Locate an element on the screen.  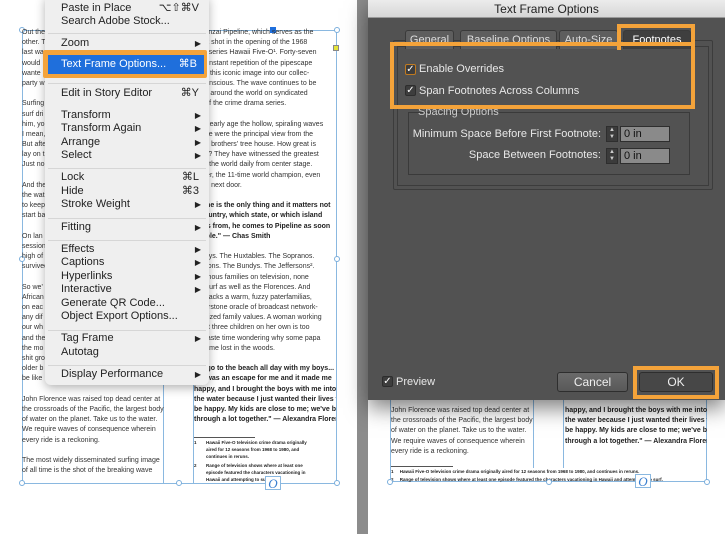
text-line: Bradys. The Huxtables. The Sopranos. is located at coordinates (254, 257).